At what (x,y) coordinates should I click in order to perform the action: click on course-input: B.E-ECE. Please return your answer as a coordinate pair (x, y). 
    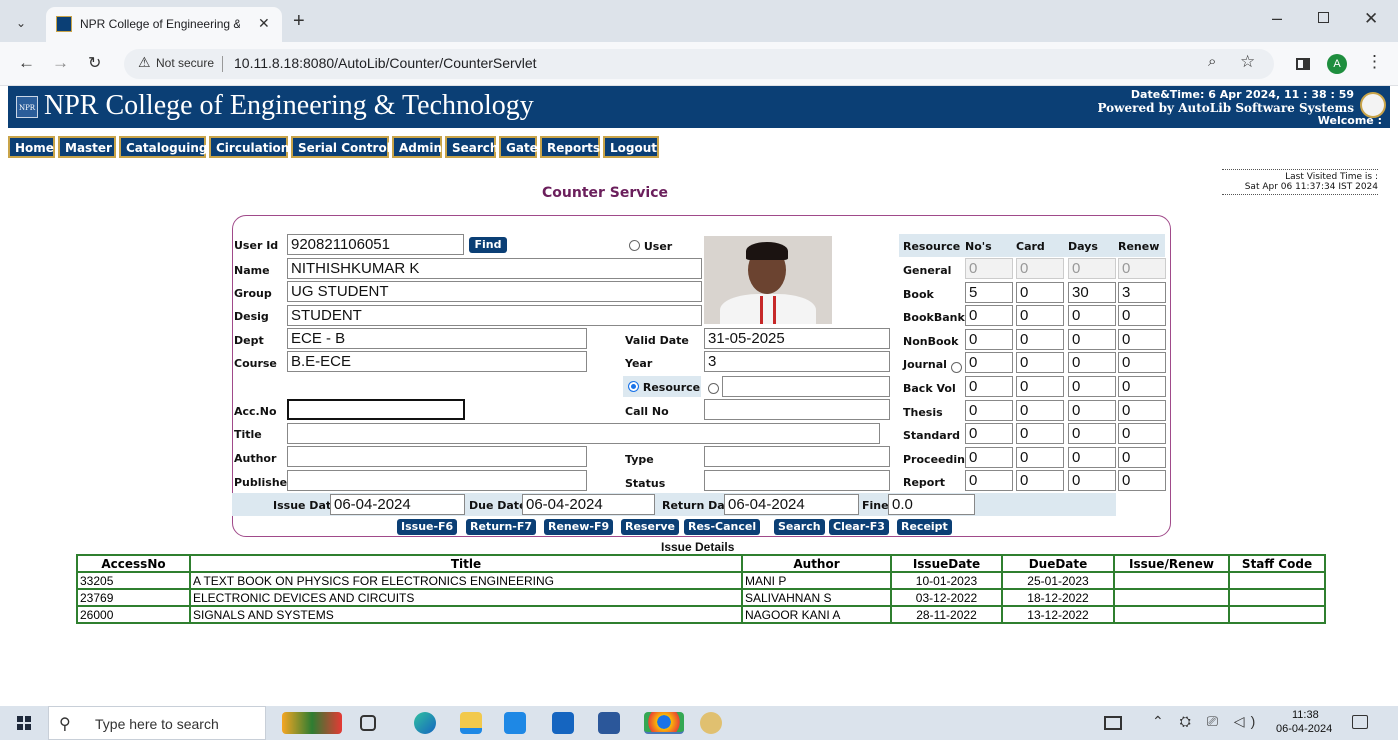
    Looking at the image, I should click on (437, 361).